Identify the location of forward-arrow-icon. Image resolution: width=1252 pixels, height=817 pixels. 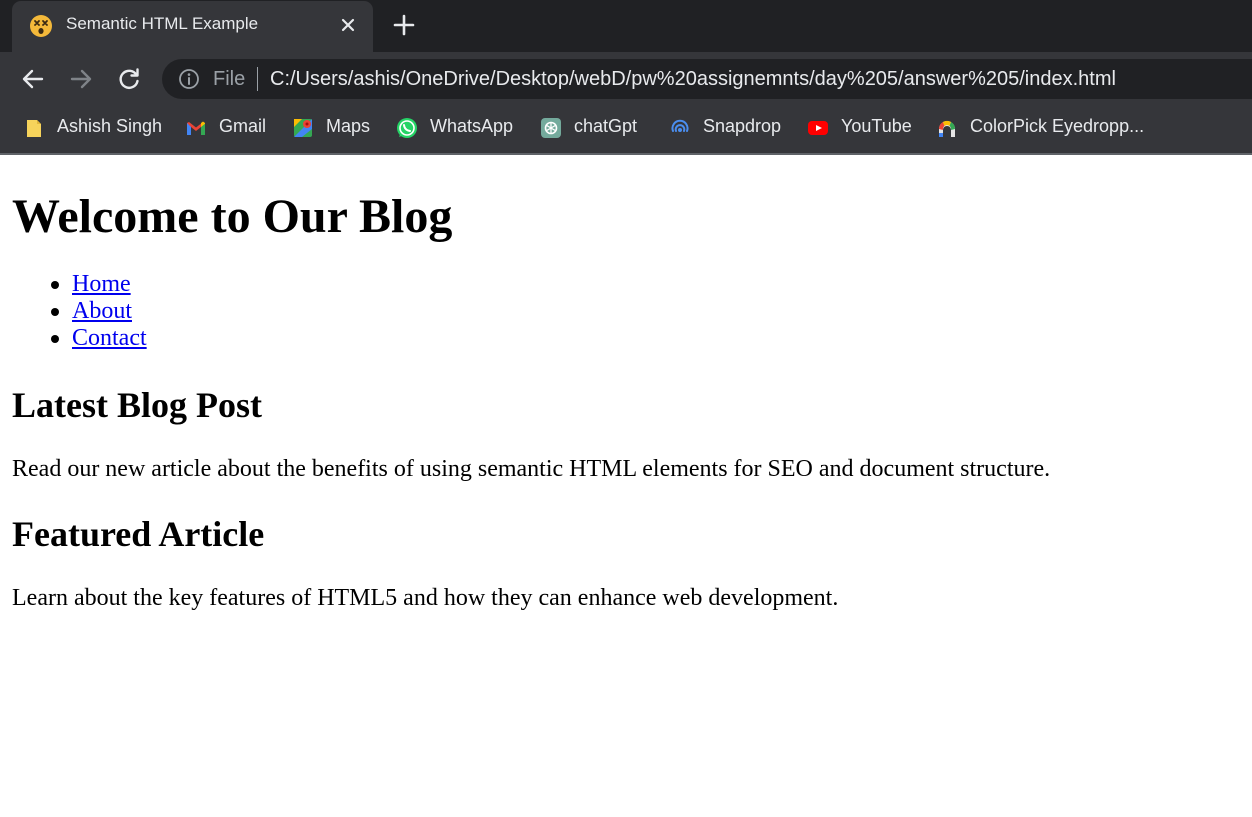
(81, 79).